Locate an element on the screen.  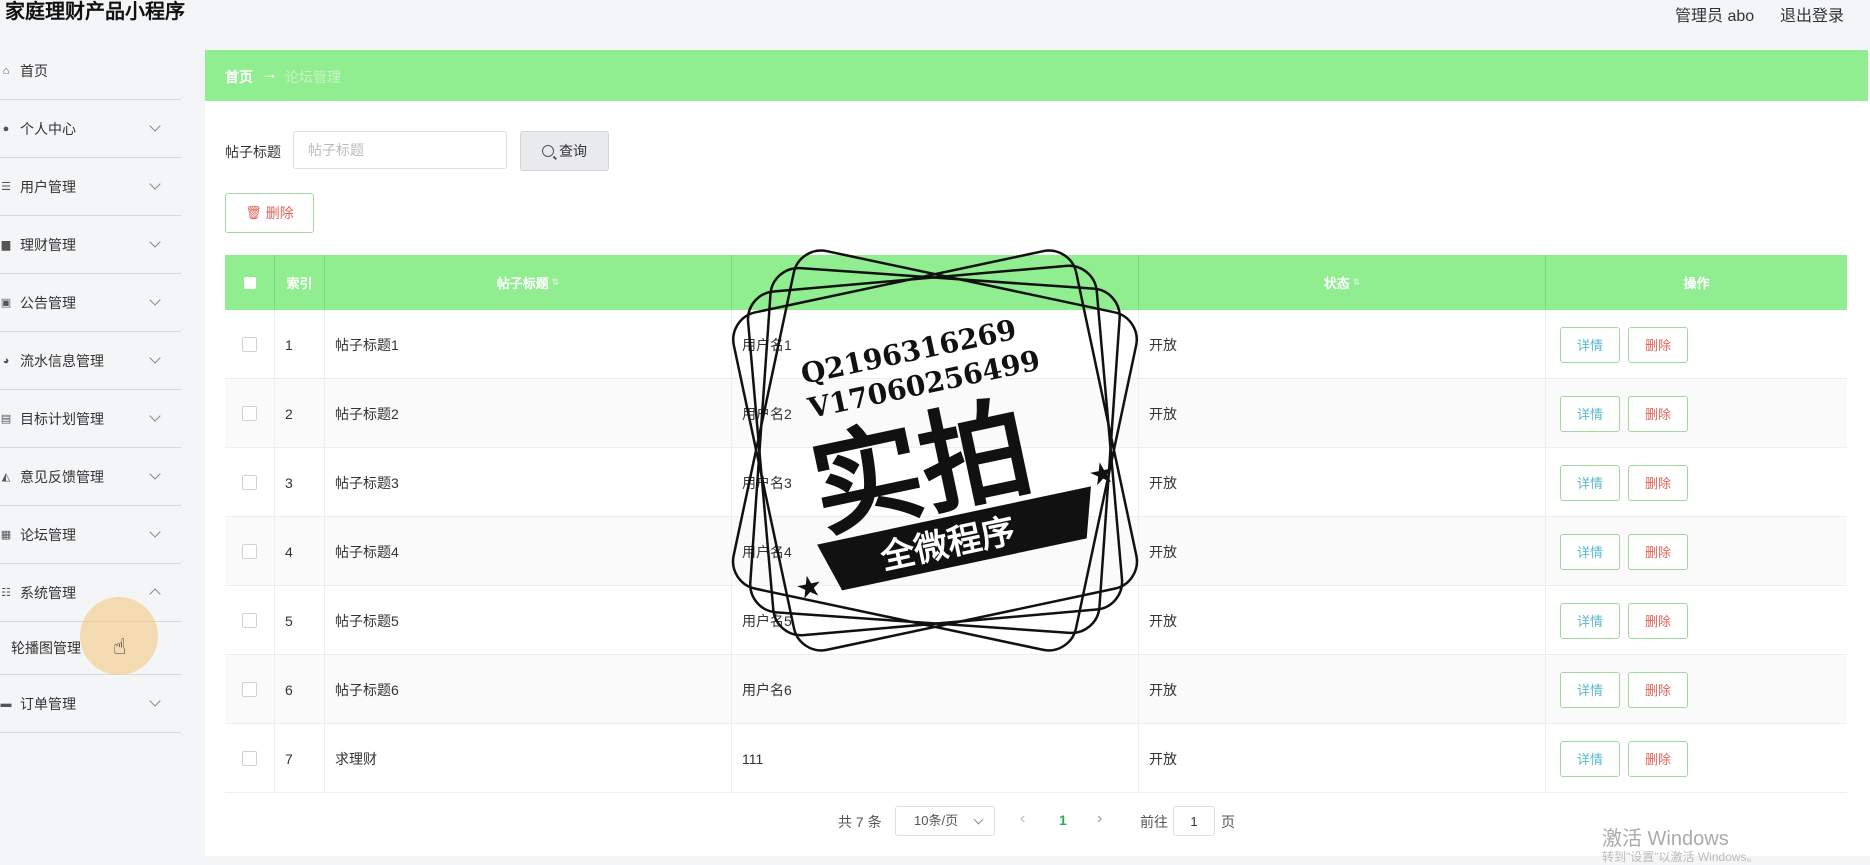
row-index-cell: 7 is located at coordinates (300, 758).